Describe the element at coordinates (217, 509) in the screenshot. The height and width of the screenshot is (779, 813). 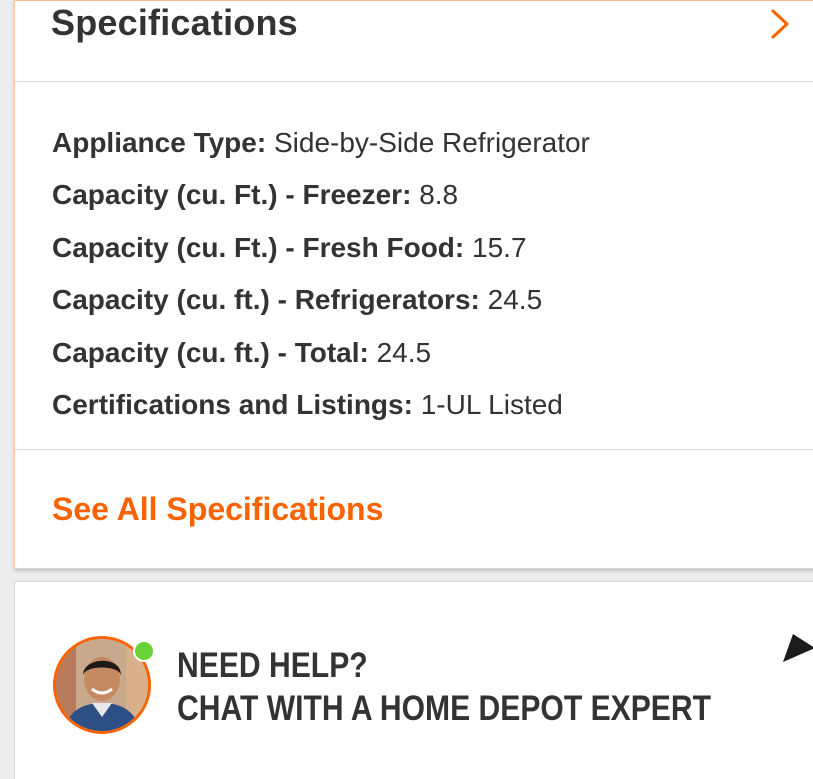
I see `see-all-specifications-link: See All Specifications` at that location.